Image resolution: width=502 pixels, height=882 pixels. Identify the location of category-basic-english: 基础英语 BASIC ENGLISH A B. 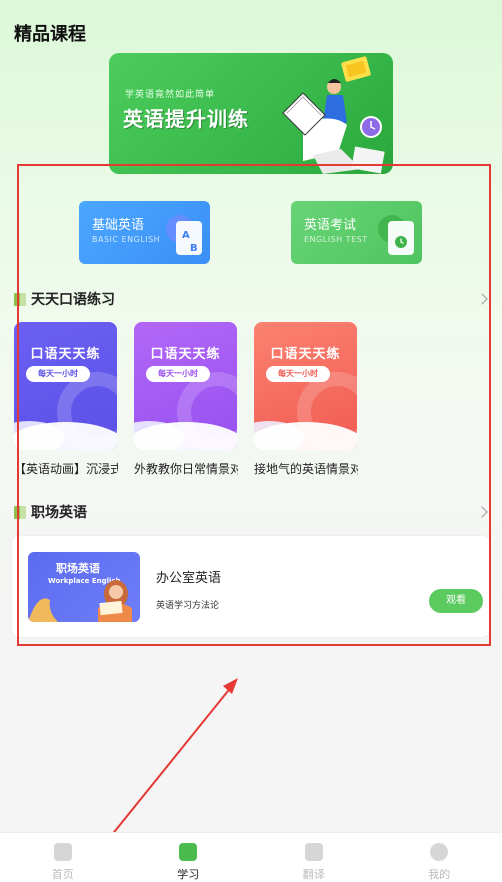
(144, 232).